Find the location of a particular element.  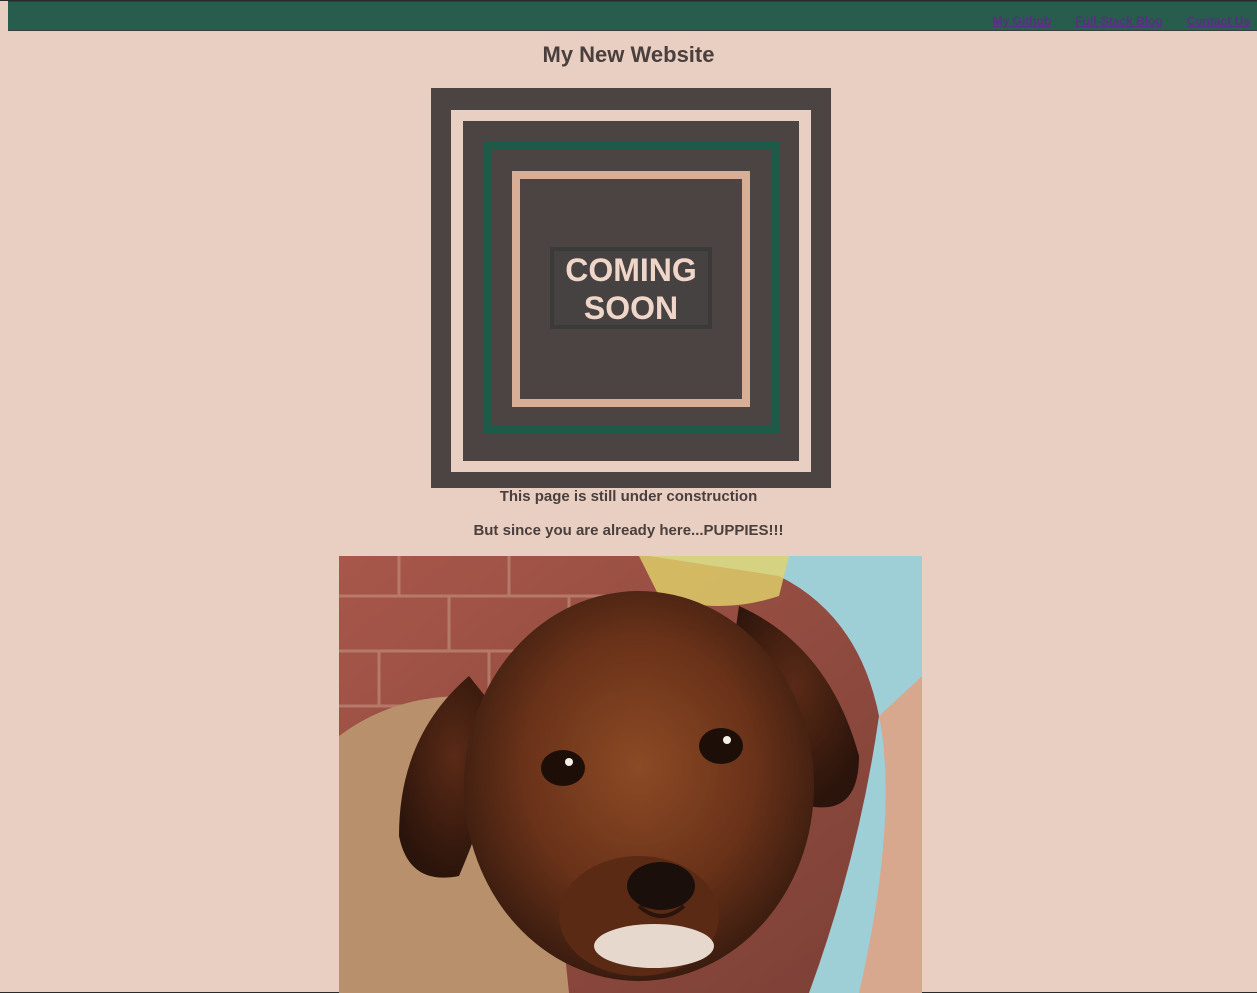

nav-links: My Github Full-Stack Blog Contact Us is located at coordinates (1121, 21).